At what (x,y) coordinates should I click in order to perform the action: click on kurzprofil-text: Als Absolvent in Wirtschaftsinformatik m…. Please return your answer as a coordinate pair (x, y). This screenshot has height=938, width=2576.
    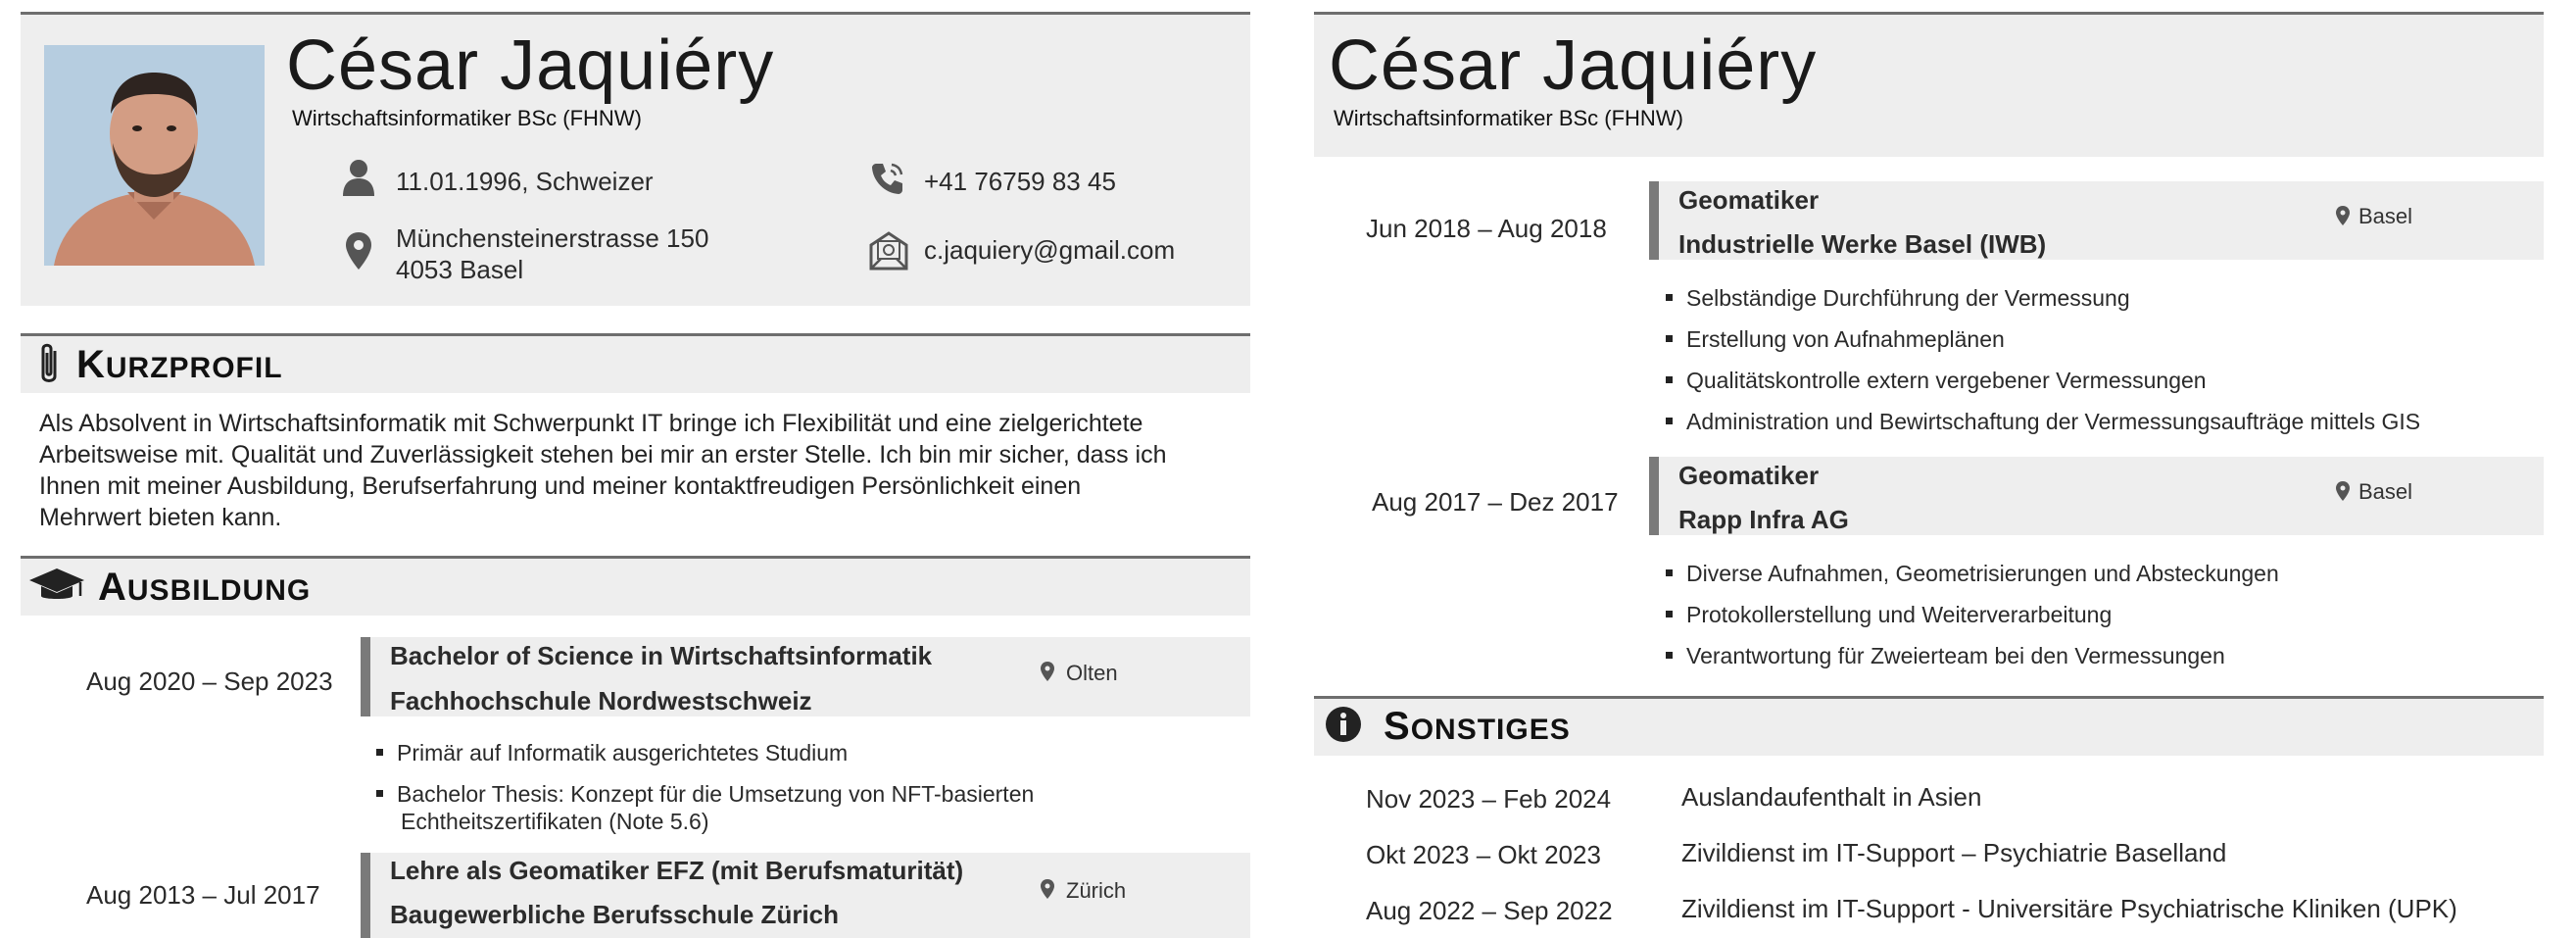
    Looking at the image, I should click on (602, 470).